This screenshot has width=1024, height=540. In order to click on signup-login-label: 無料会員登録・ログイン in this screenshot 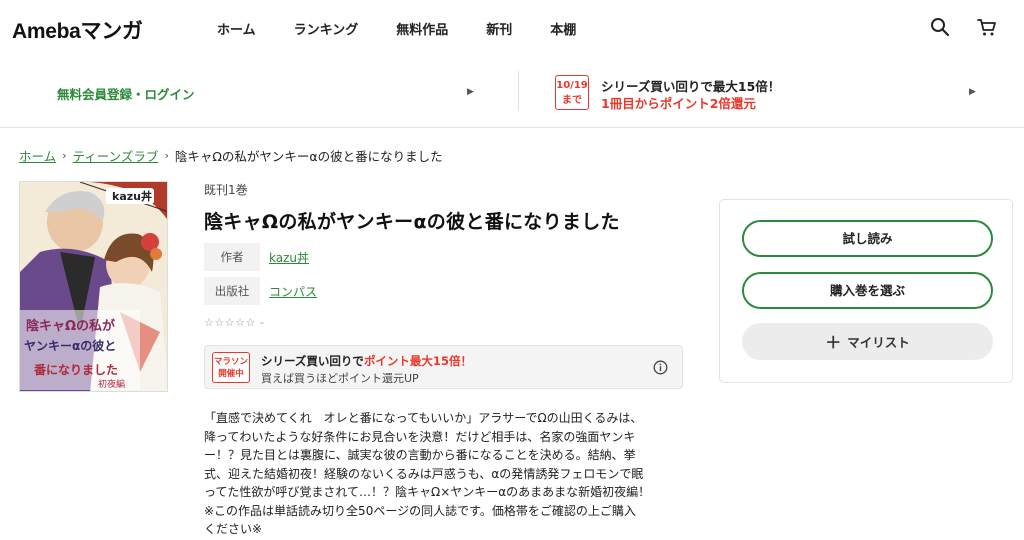, I will do `click(126, 94)`.